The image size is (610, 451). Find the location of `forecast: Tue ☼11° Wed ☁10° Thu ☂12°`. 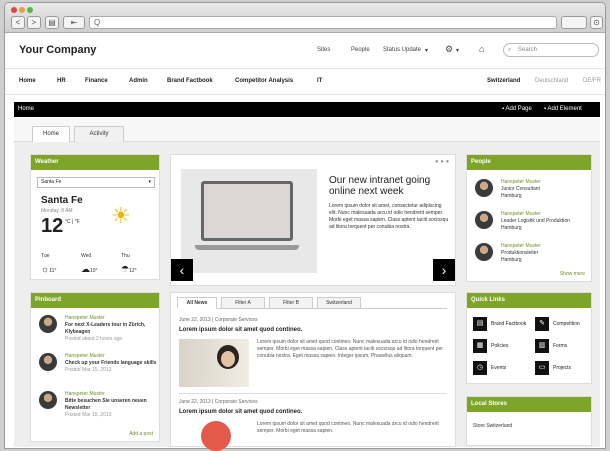

forecast: Tue ☼11° Wed ☁10° Thu ☂12° is located at coordinates (98, 265).